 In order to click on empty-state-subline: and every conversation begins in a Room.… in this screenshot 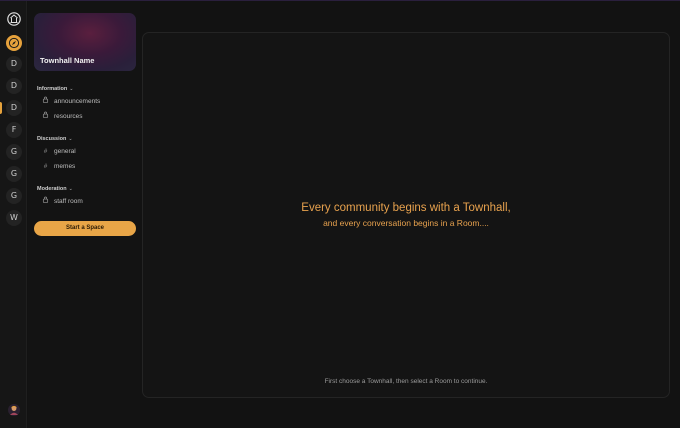, I will do `click(406, 223)`.